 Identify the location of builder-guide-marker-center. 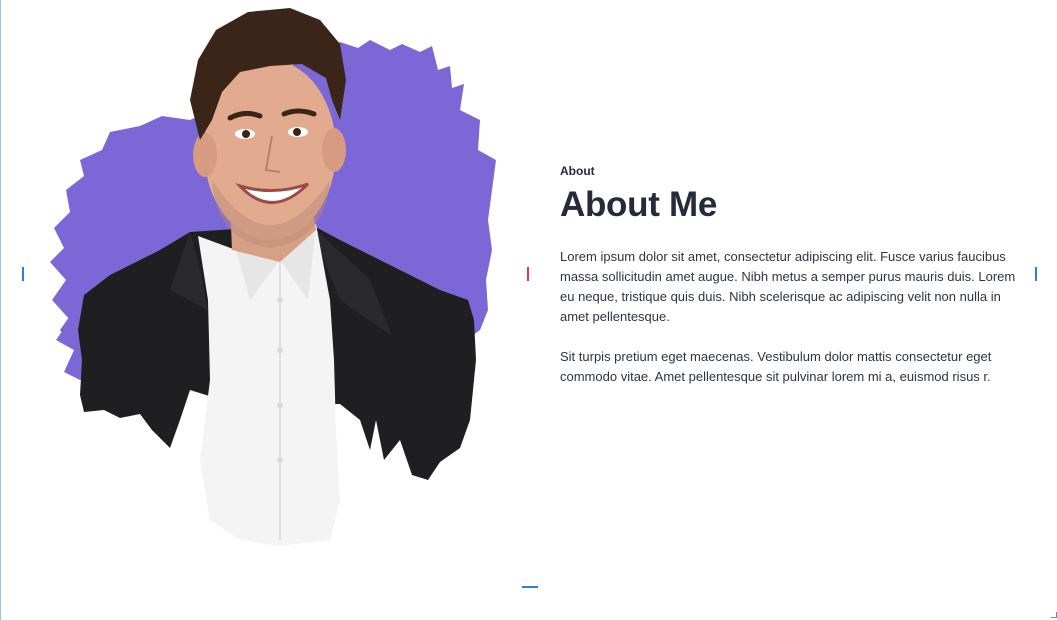
(528, 274).